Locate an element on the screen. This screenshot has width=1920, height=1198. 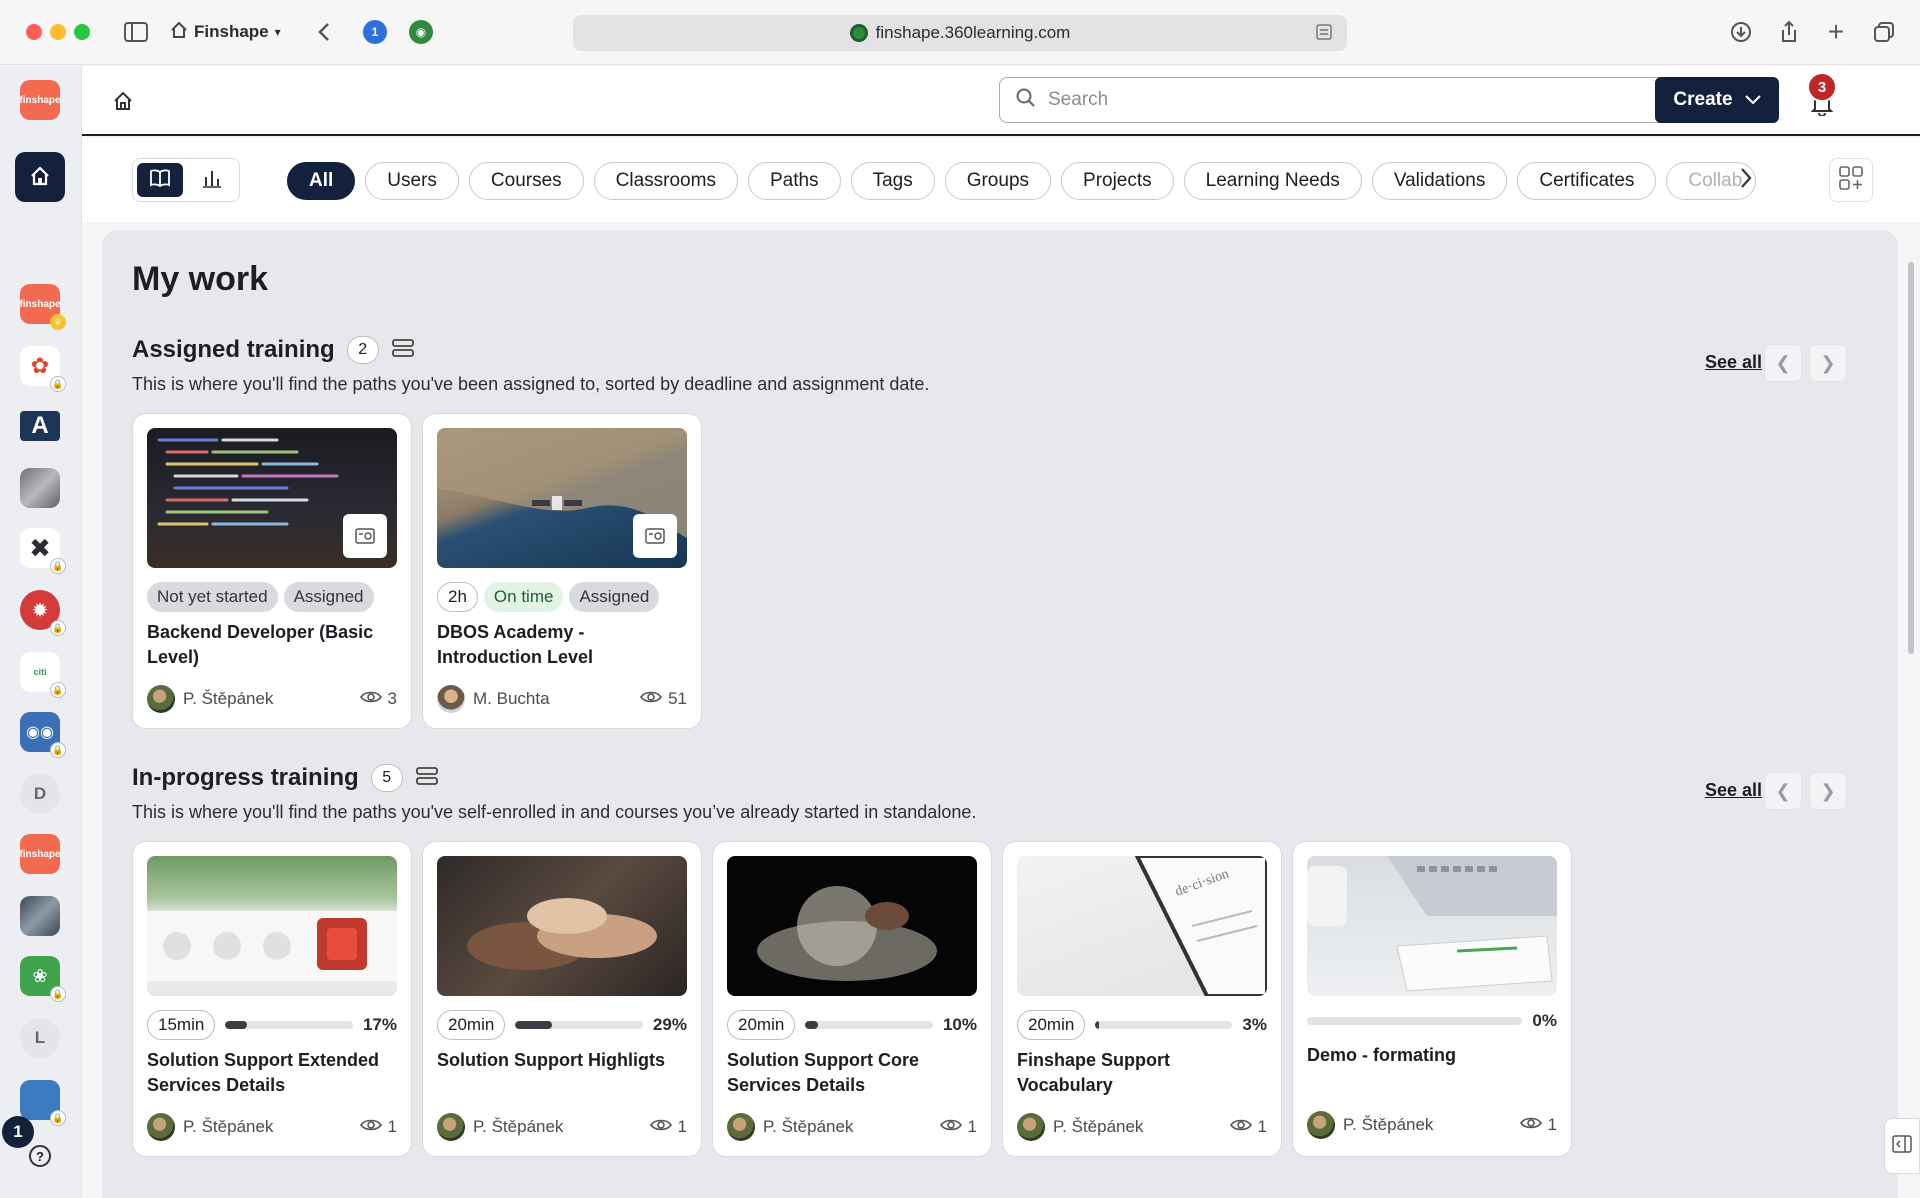
back-icon is located at coordinates (324, 32).